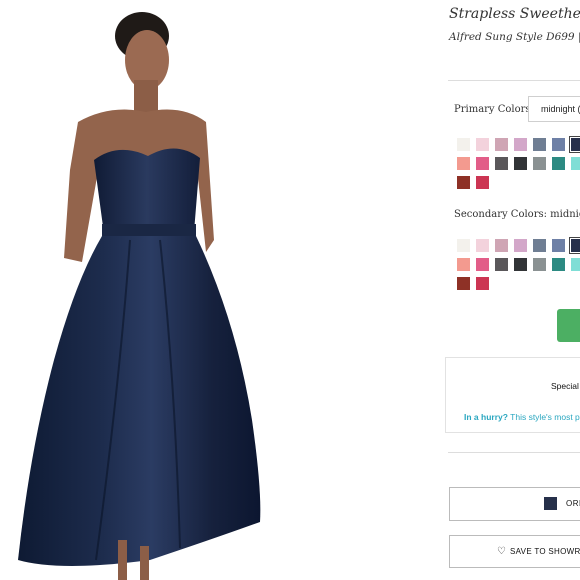 This screenshot has width=580, height=580. What do you see at coordinates (568, 325) in the screenshot?
I see `add-to-cart-button` at bounding box center [568, 325].